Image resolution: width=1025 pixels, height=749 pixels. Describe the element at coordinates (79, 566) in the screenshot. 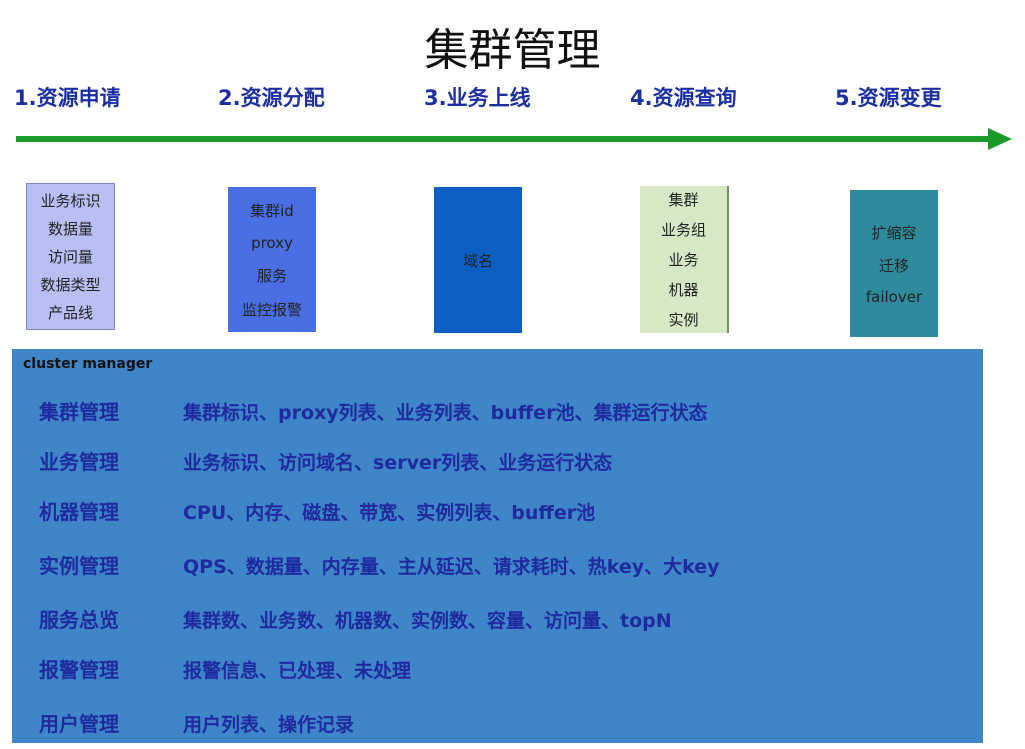

I see `module-name: 实例管理` at that location.